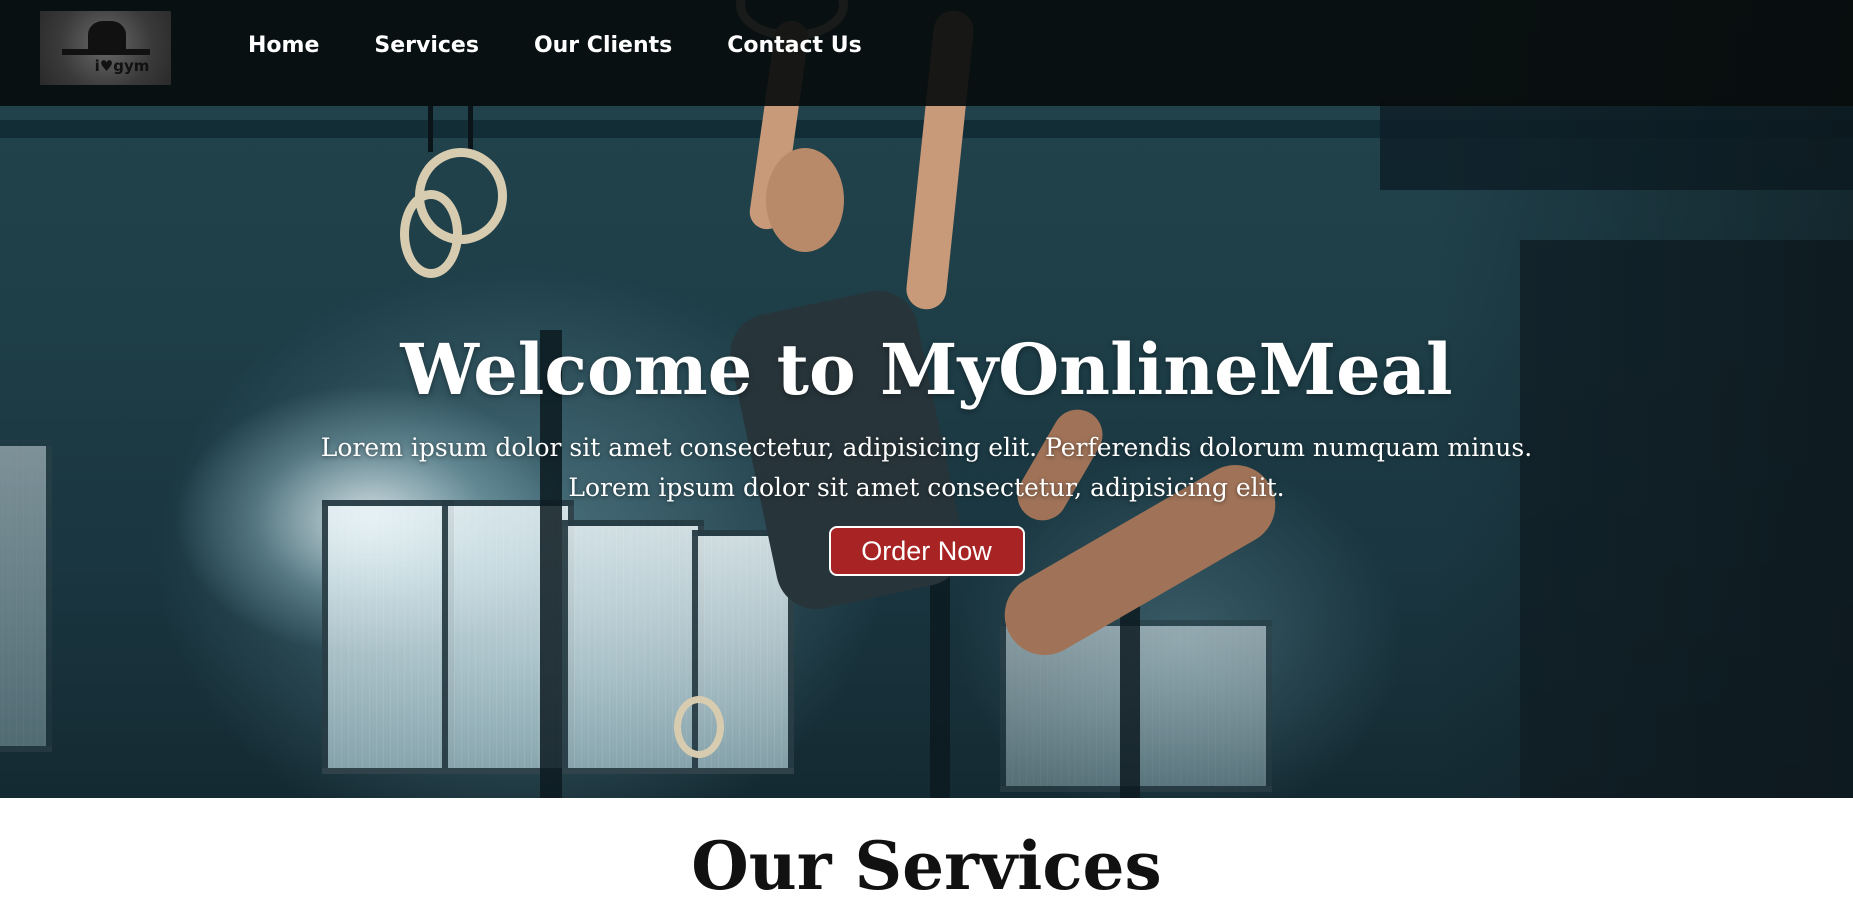 The height and width of the screenshot is (911, 1853). Describe the element at coordinates (105, 48) in the screenshot. I see `brand-logo: i♥gym` at that location.